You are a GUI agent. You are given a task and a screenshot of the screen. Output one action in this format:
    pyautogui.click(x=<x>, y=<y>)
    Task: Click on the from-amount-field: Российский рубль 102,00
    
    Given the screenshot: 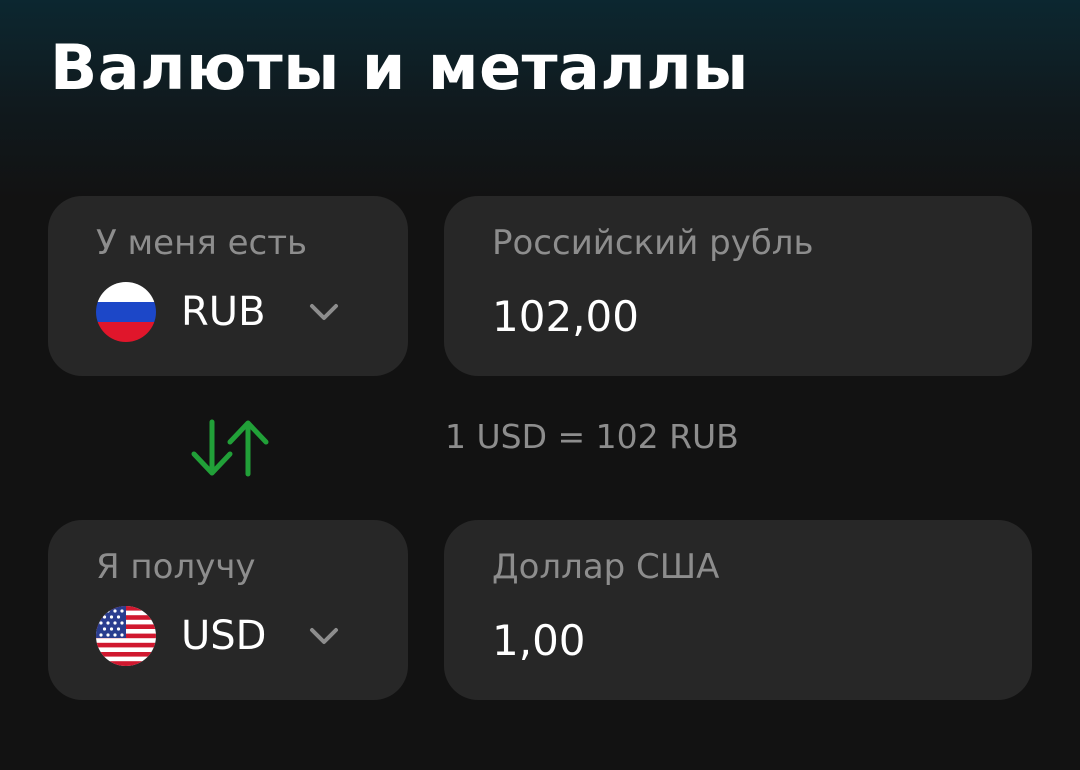 What is the action you would take?
    pyautogui.click(x=738, y=286)
    